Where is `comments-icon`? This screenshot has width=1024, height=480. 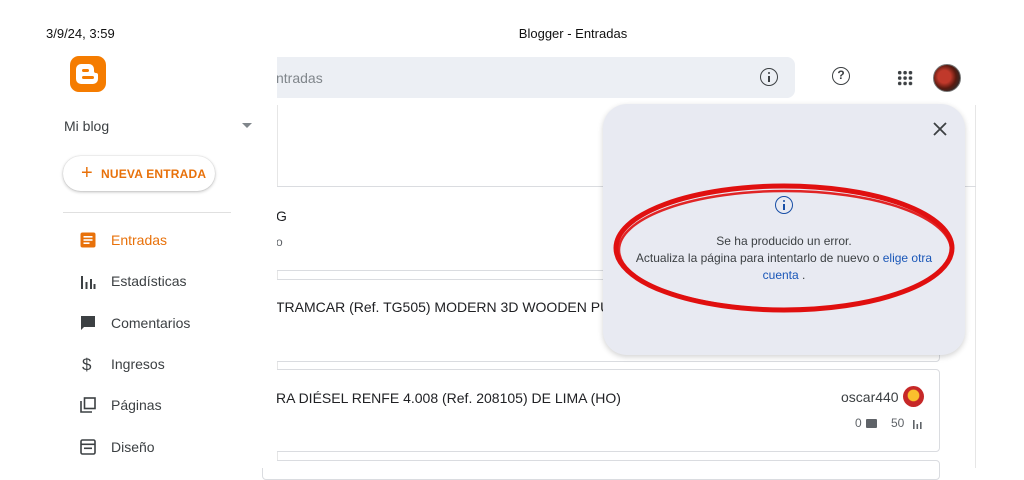 comments-icon is located at coordinates (88, 323).